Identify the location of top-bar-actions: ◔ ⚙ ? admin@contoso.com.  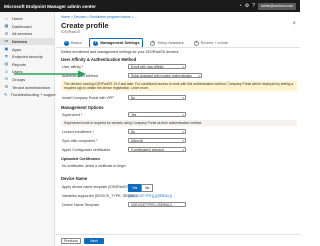
(267, 6).